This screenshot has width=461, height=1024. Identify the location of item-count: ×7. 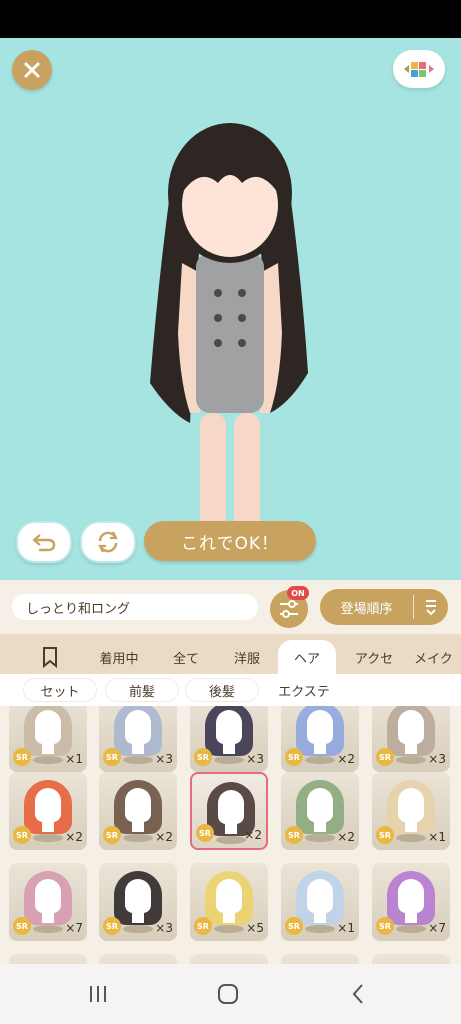
(437, 928).